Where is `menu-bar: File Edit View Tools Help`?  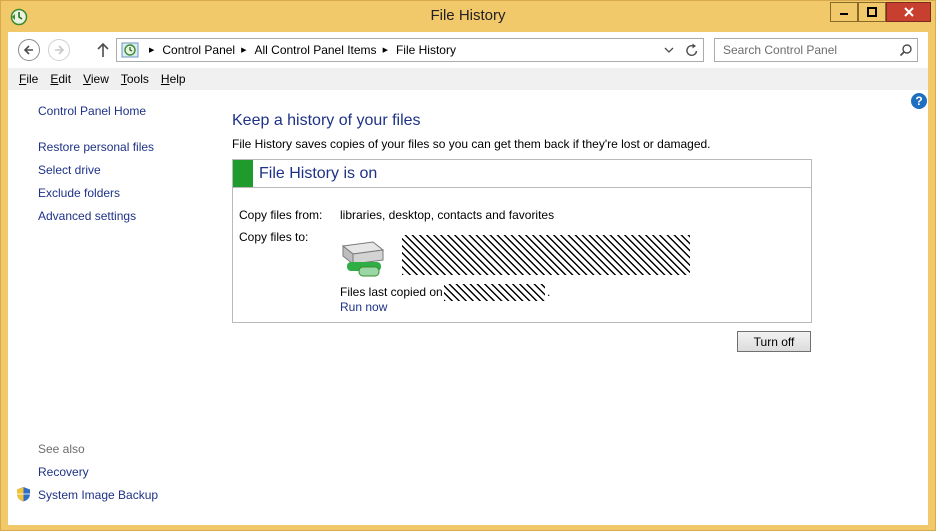 menu-bar: File Edit View Tools Help is located at coordinates (468, 79).